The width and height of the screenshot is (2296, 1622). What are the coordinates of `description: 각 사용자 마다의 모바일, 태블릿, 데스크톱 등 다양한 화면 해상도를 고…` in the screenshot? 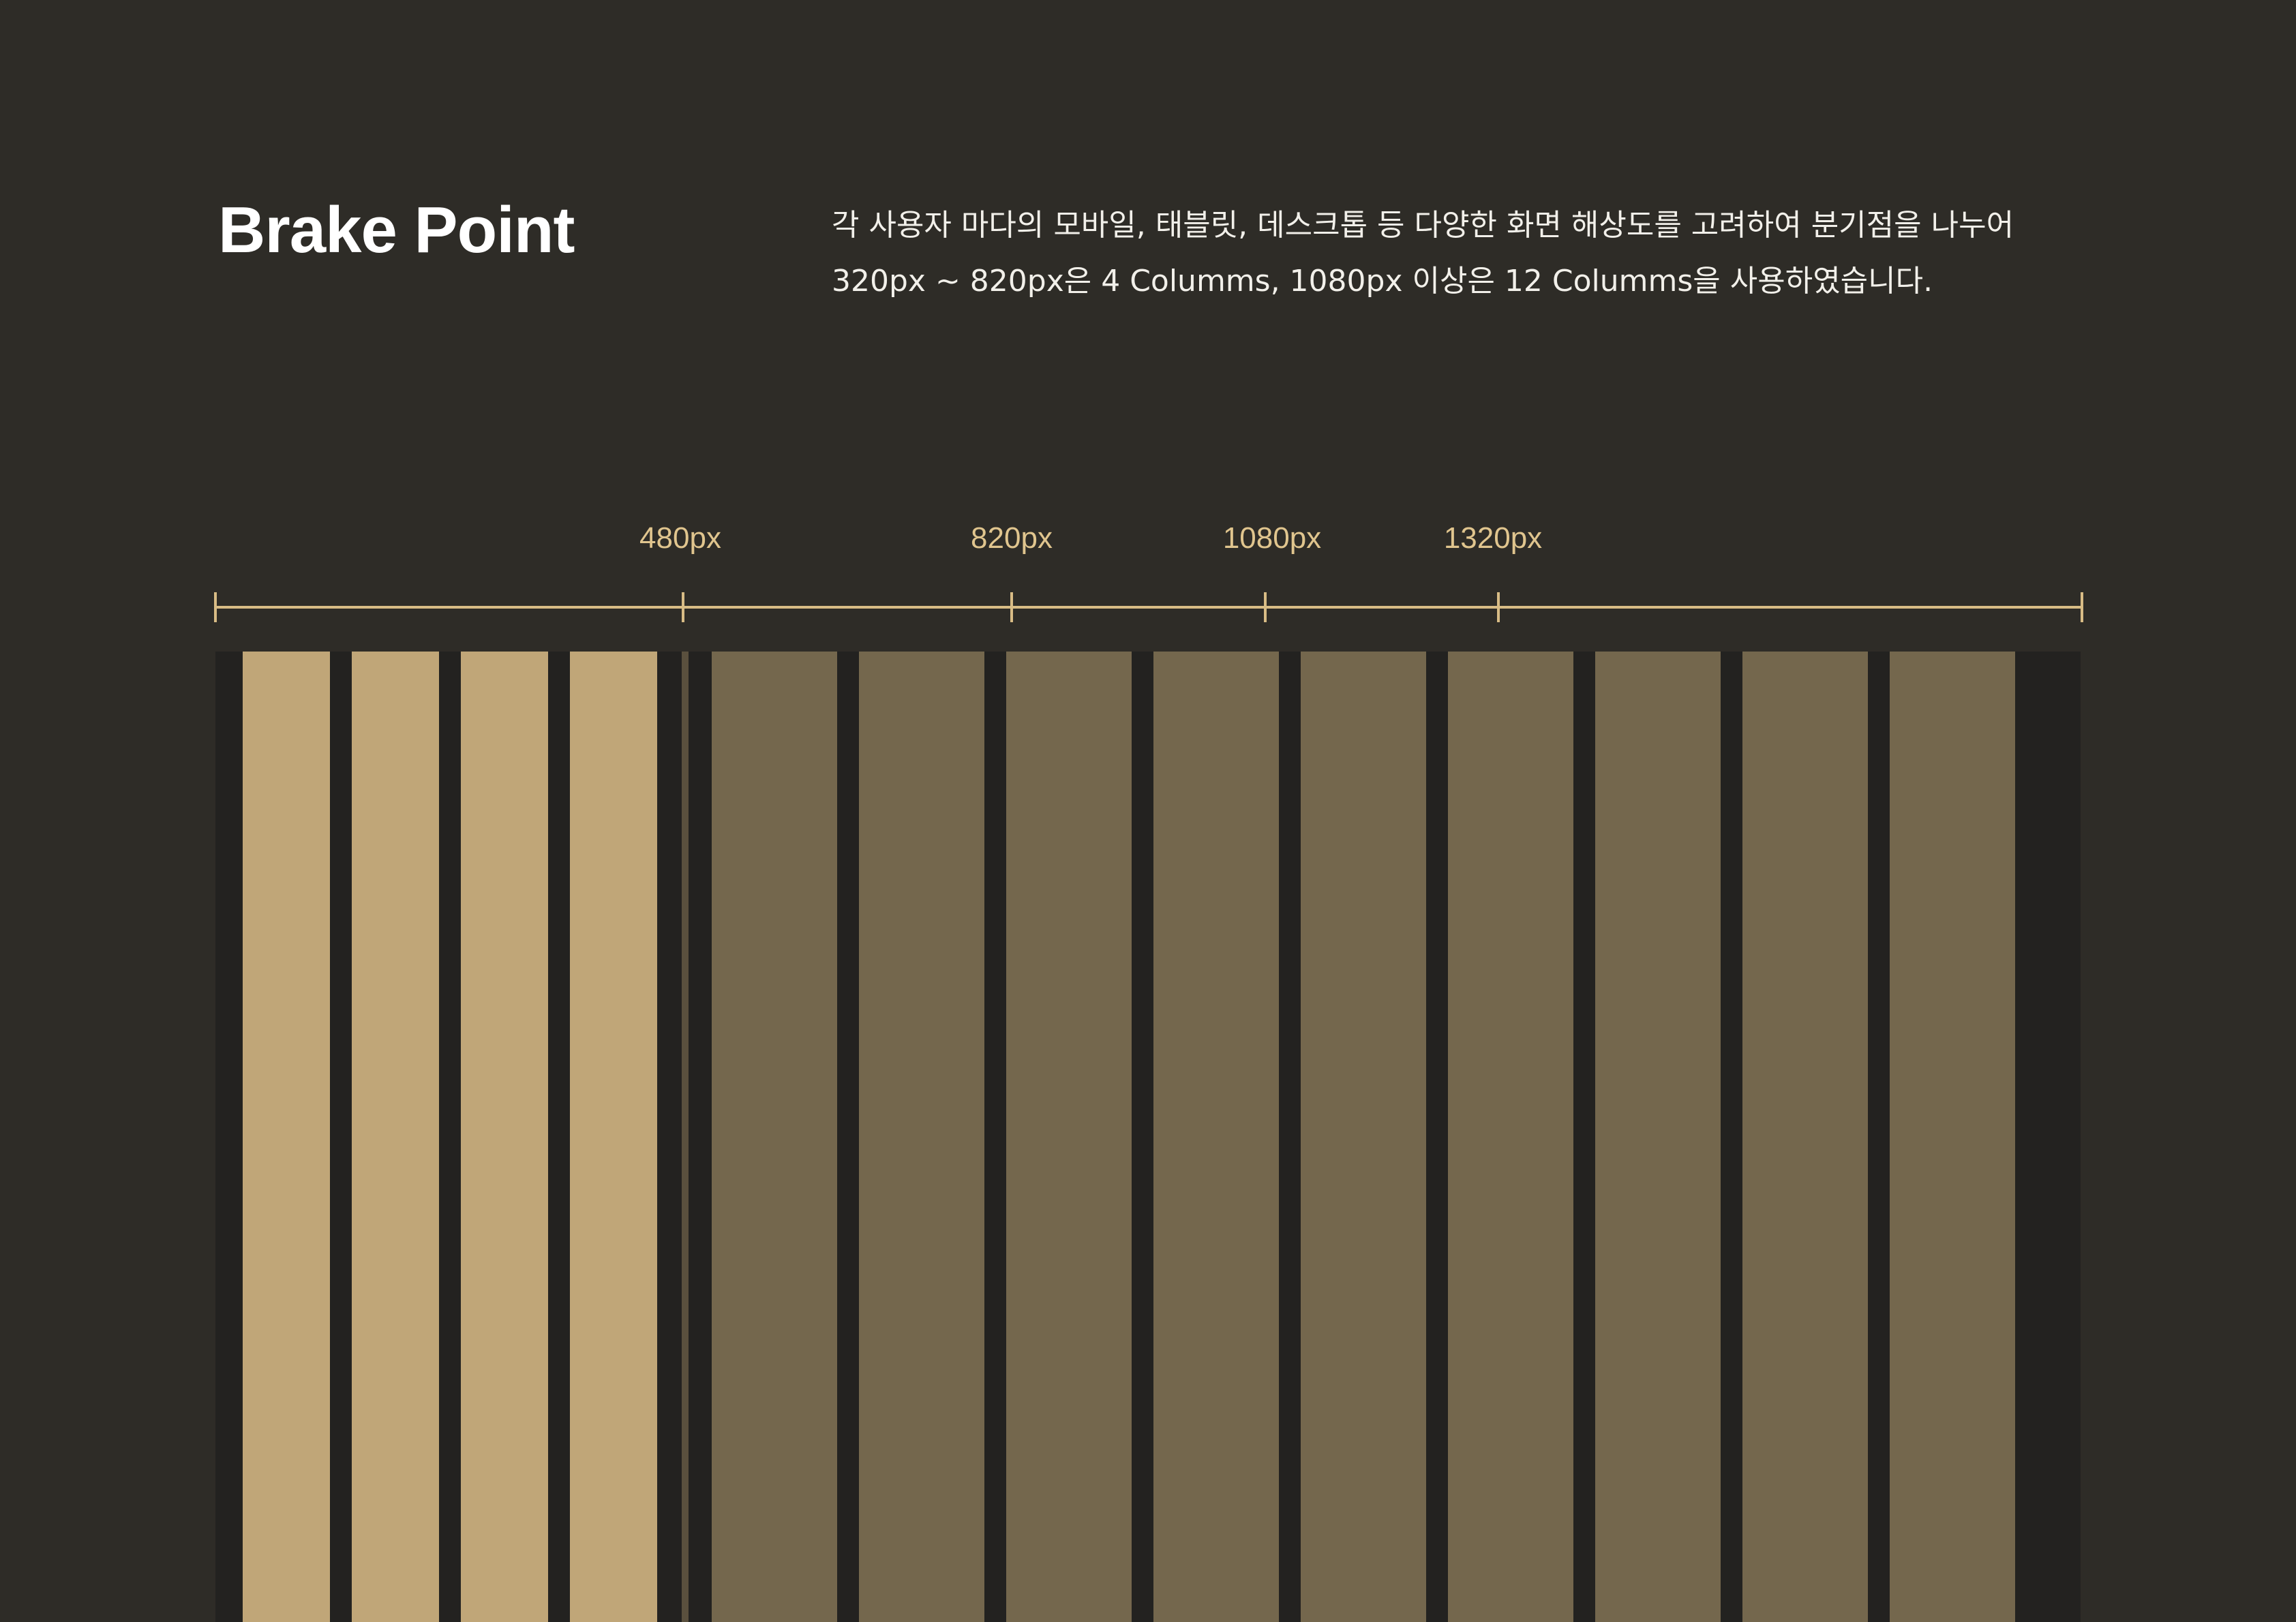 It's located at (1514, 253).